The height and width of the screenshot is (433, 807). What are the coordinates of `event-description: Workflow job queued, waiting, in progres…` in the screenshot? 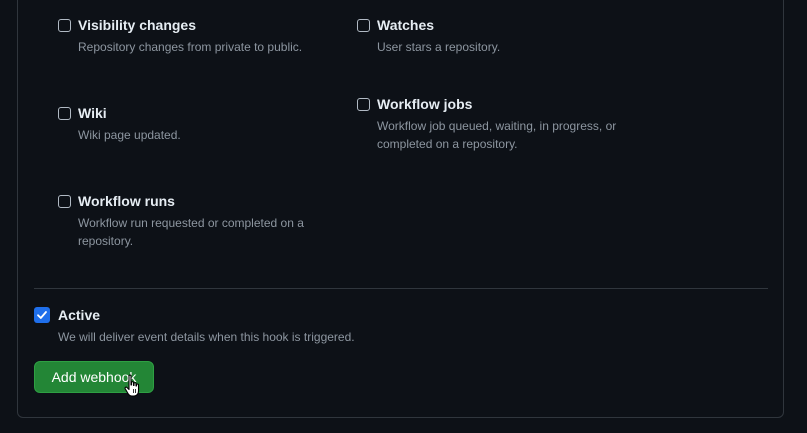 It's located at (497, 135).